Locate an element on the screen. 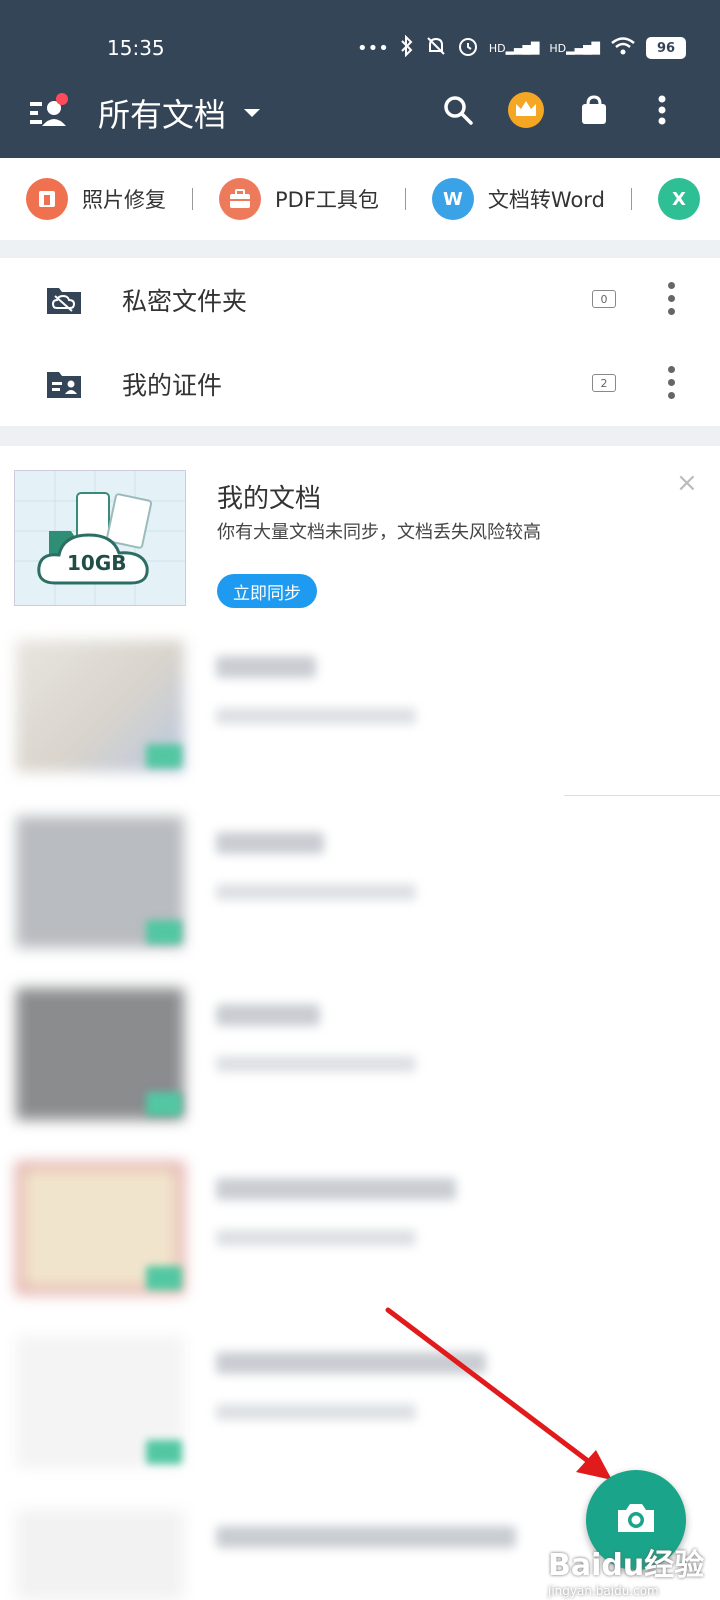  tool-doc-to-word: W 文档转Word is located at coordinates (518, 199).